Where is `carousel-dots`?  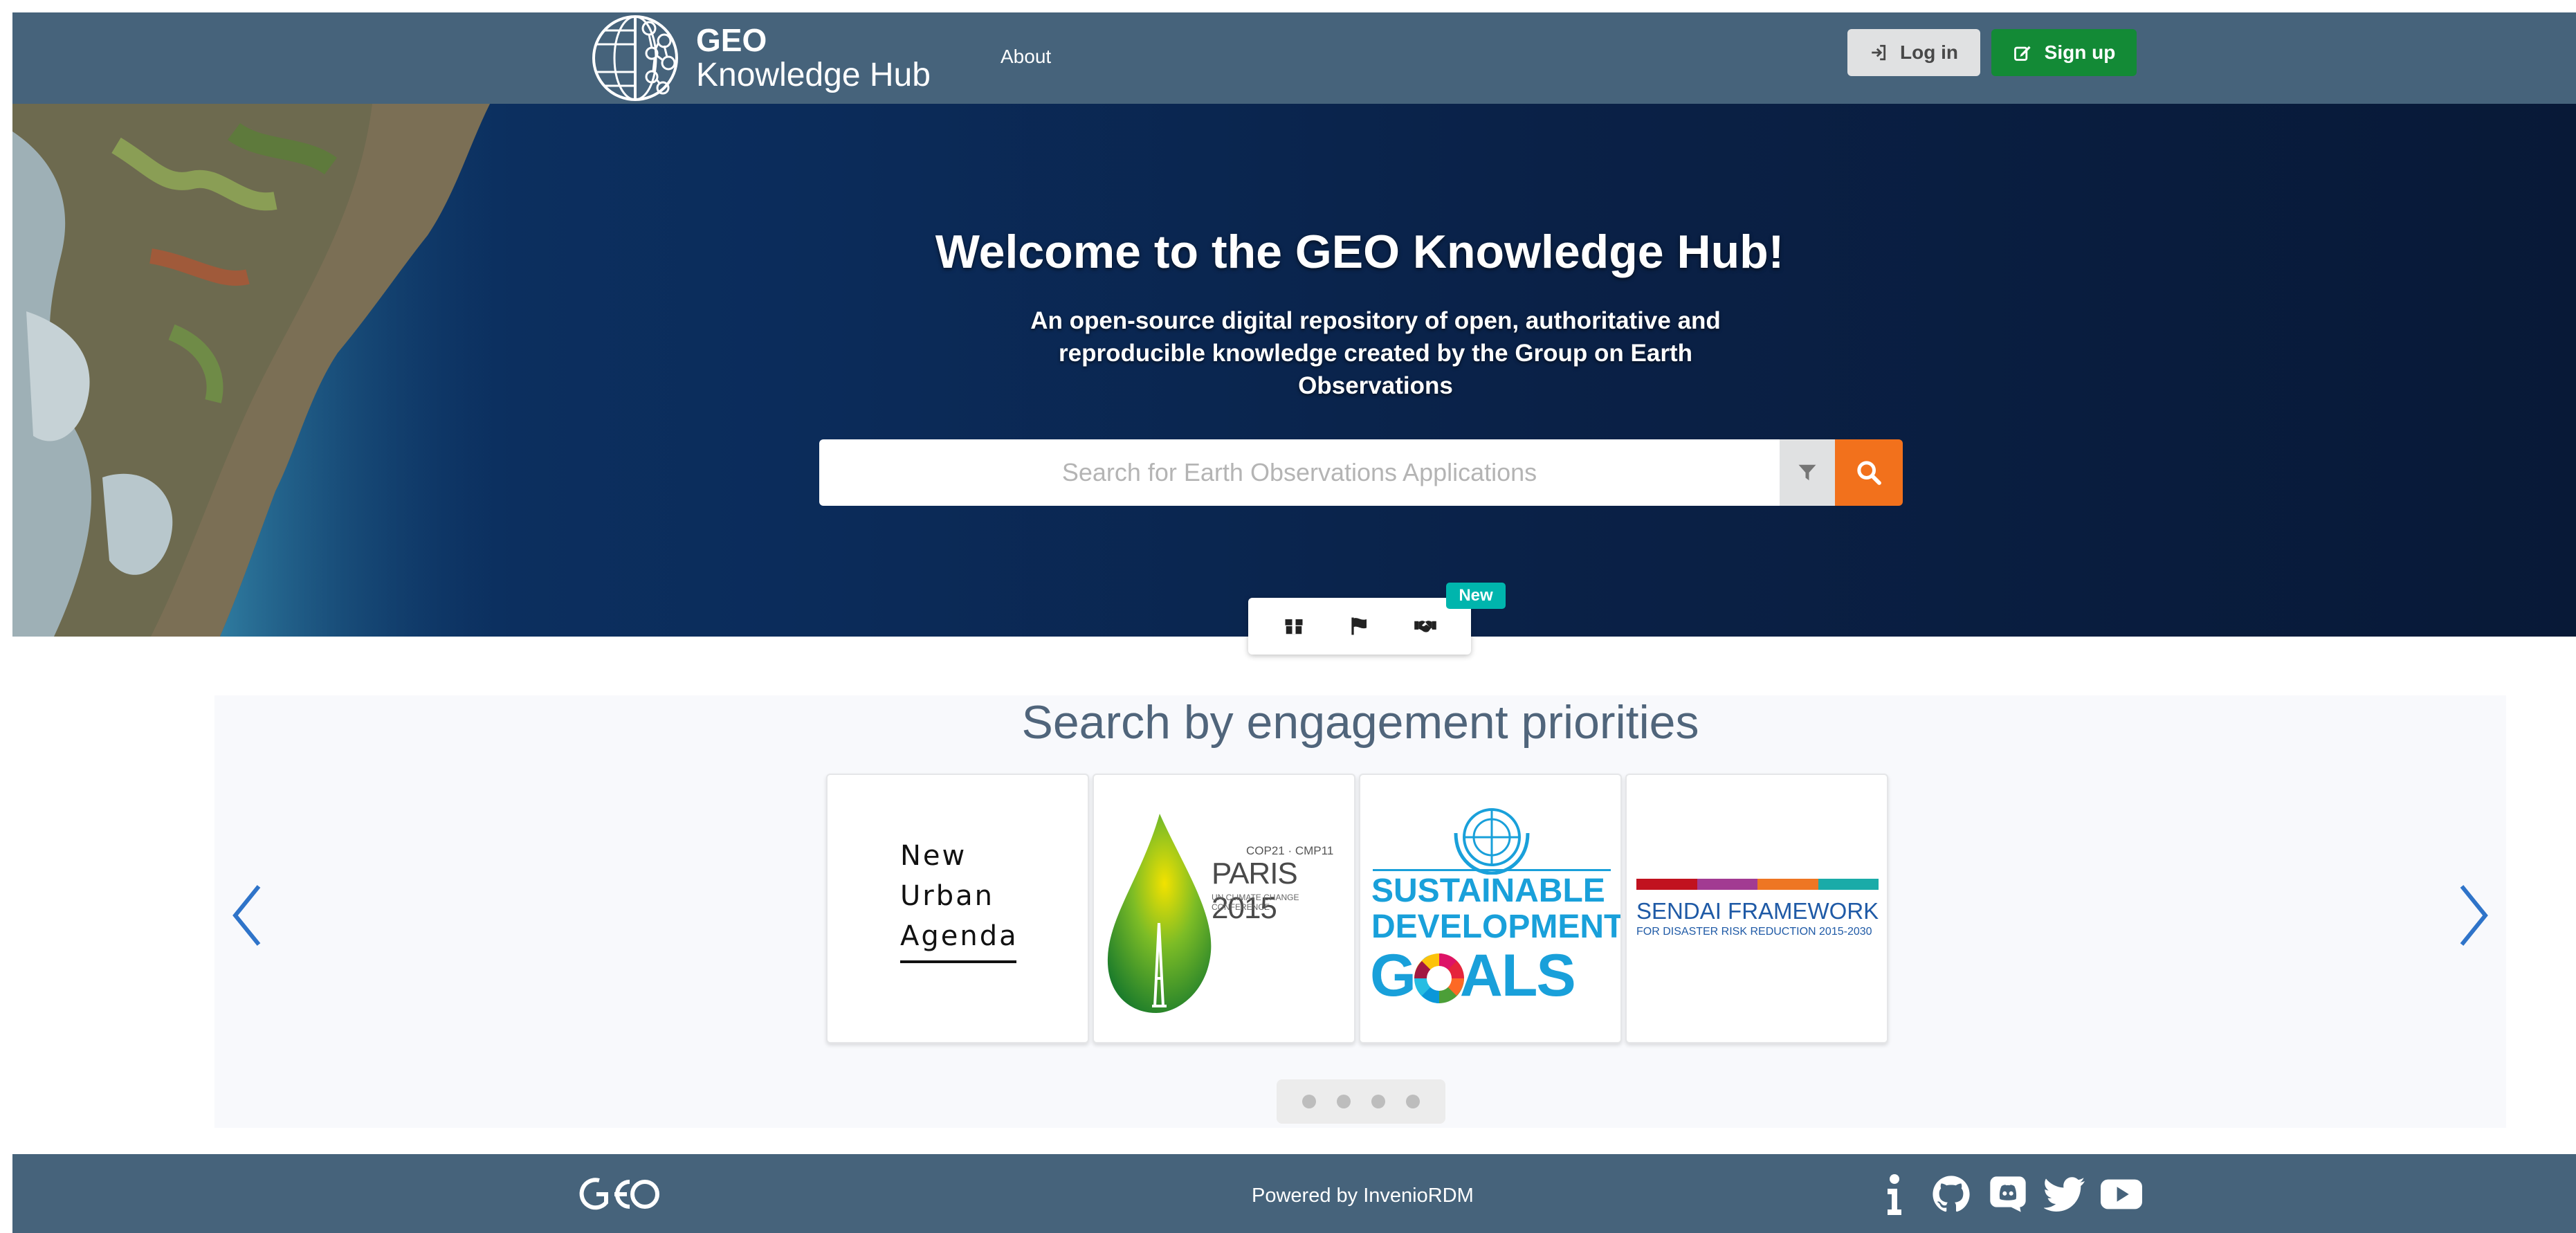
carousel-dots is located at coordinates (1361, 1101).